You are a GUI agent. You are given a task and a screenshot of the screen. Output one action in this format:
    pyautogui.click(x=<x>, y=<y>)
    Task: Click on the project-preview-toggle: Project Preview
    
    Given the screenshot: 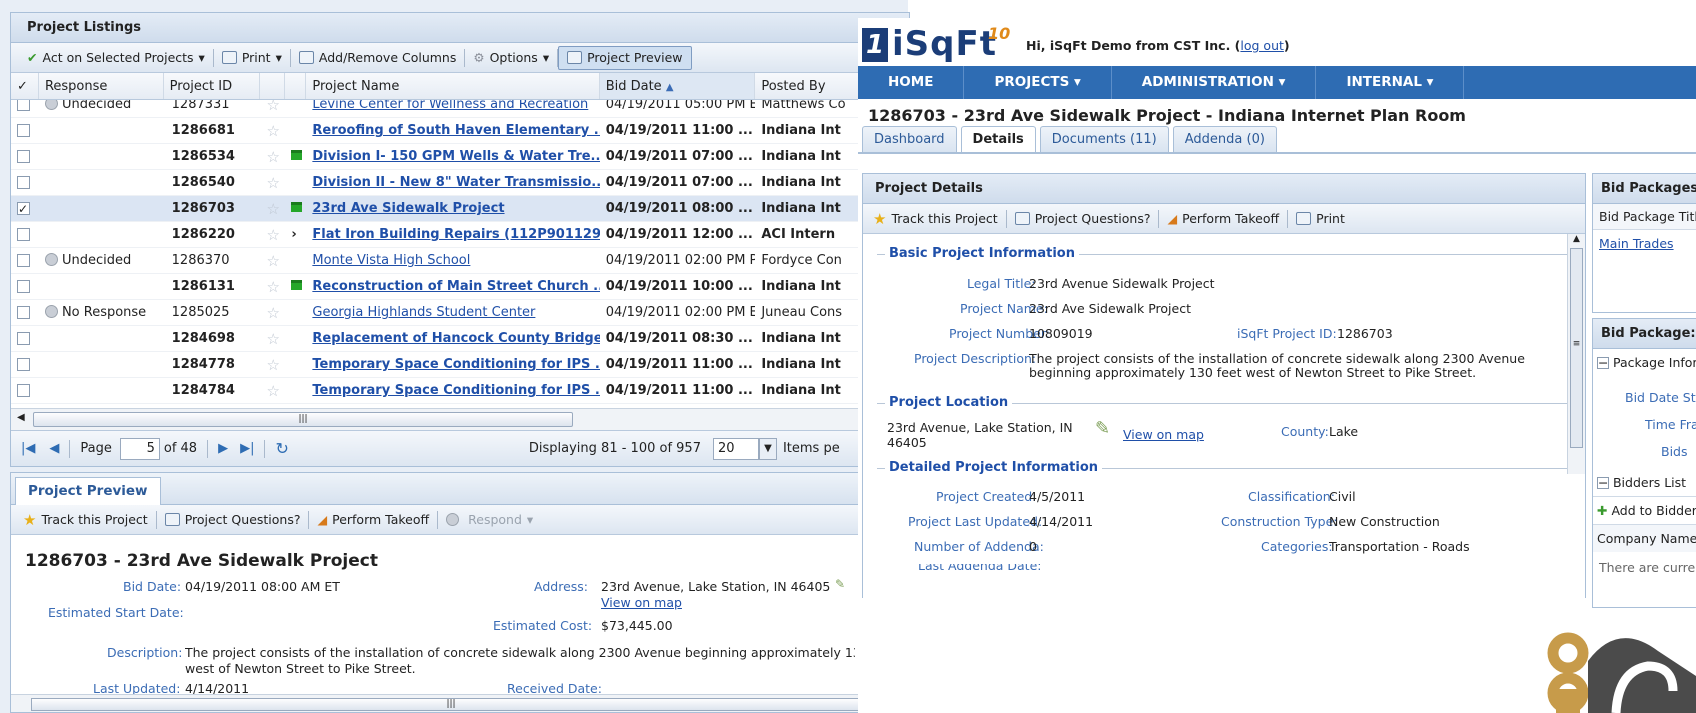 What is the action you would take?
    pyautogui.click(x=625, y=57)
    